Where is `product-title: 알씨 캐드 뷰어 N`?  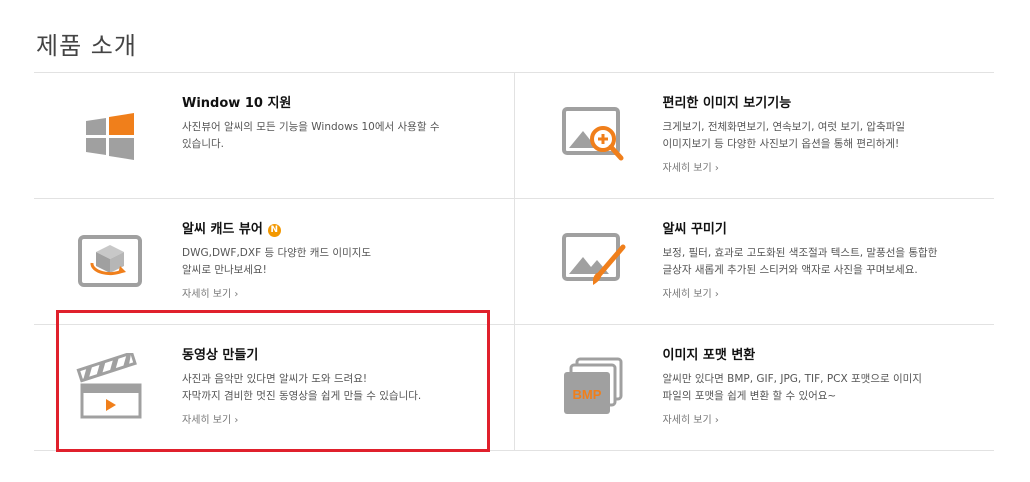
product-title: 알씨 캐드 뷰어 N is located at coordinates (332, 230).